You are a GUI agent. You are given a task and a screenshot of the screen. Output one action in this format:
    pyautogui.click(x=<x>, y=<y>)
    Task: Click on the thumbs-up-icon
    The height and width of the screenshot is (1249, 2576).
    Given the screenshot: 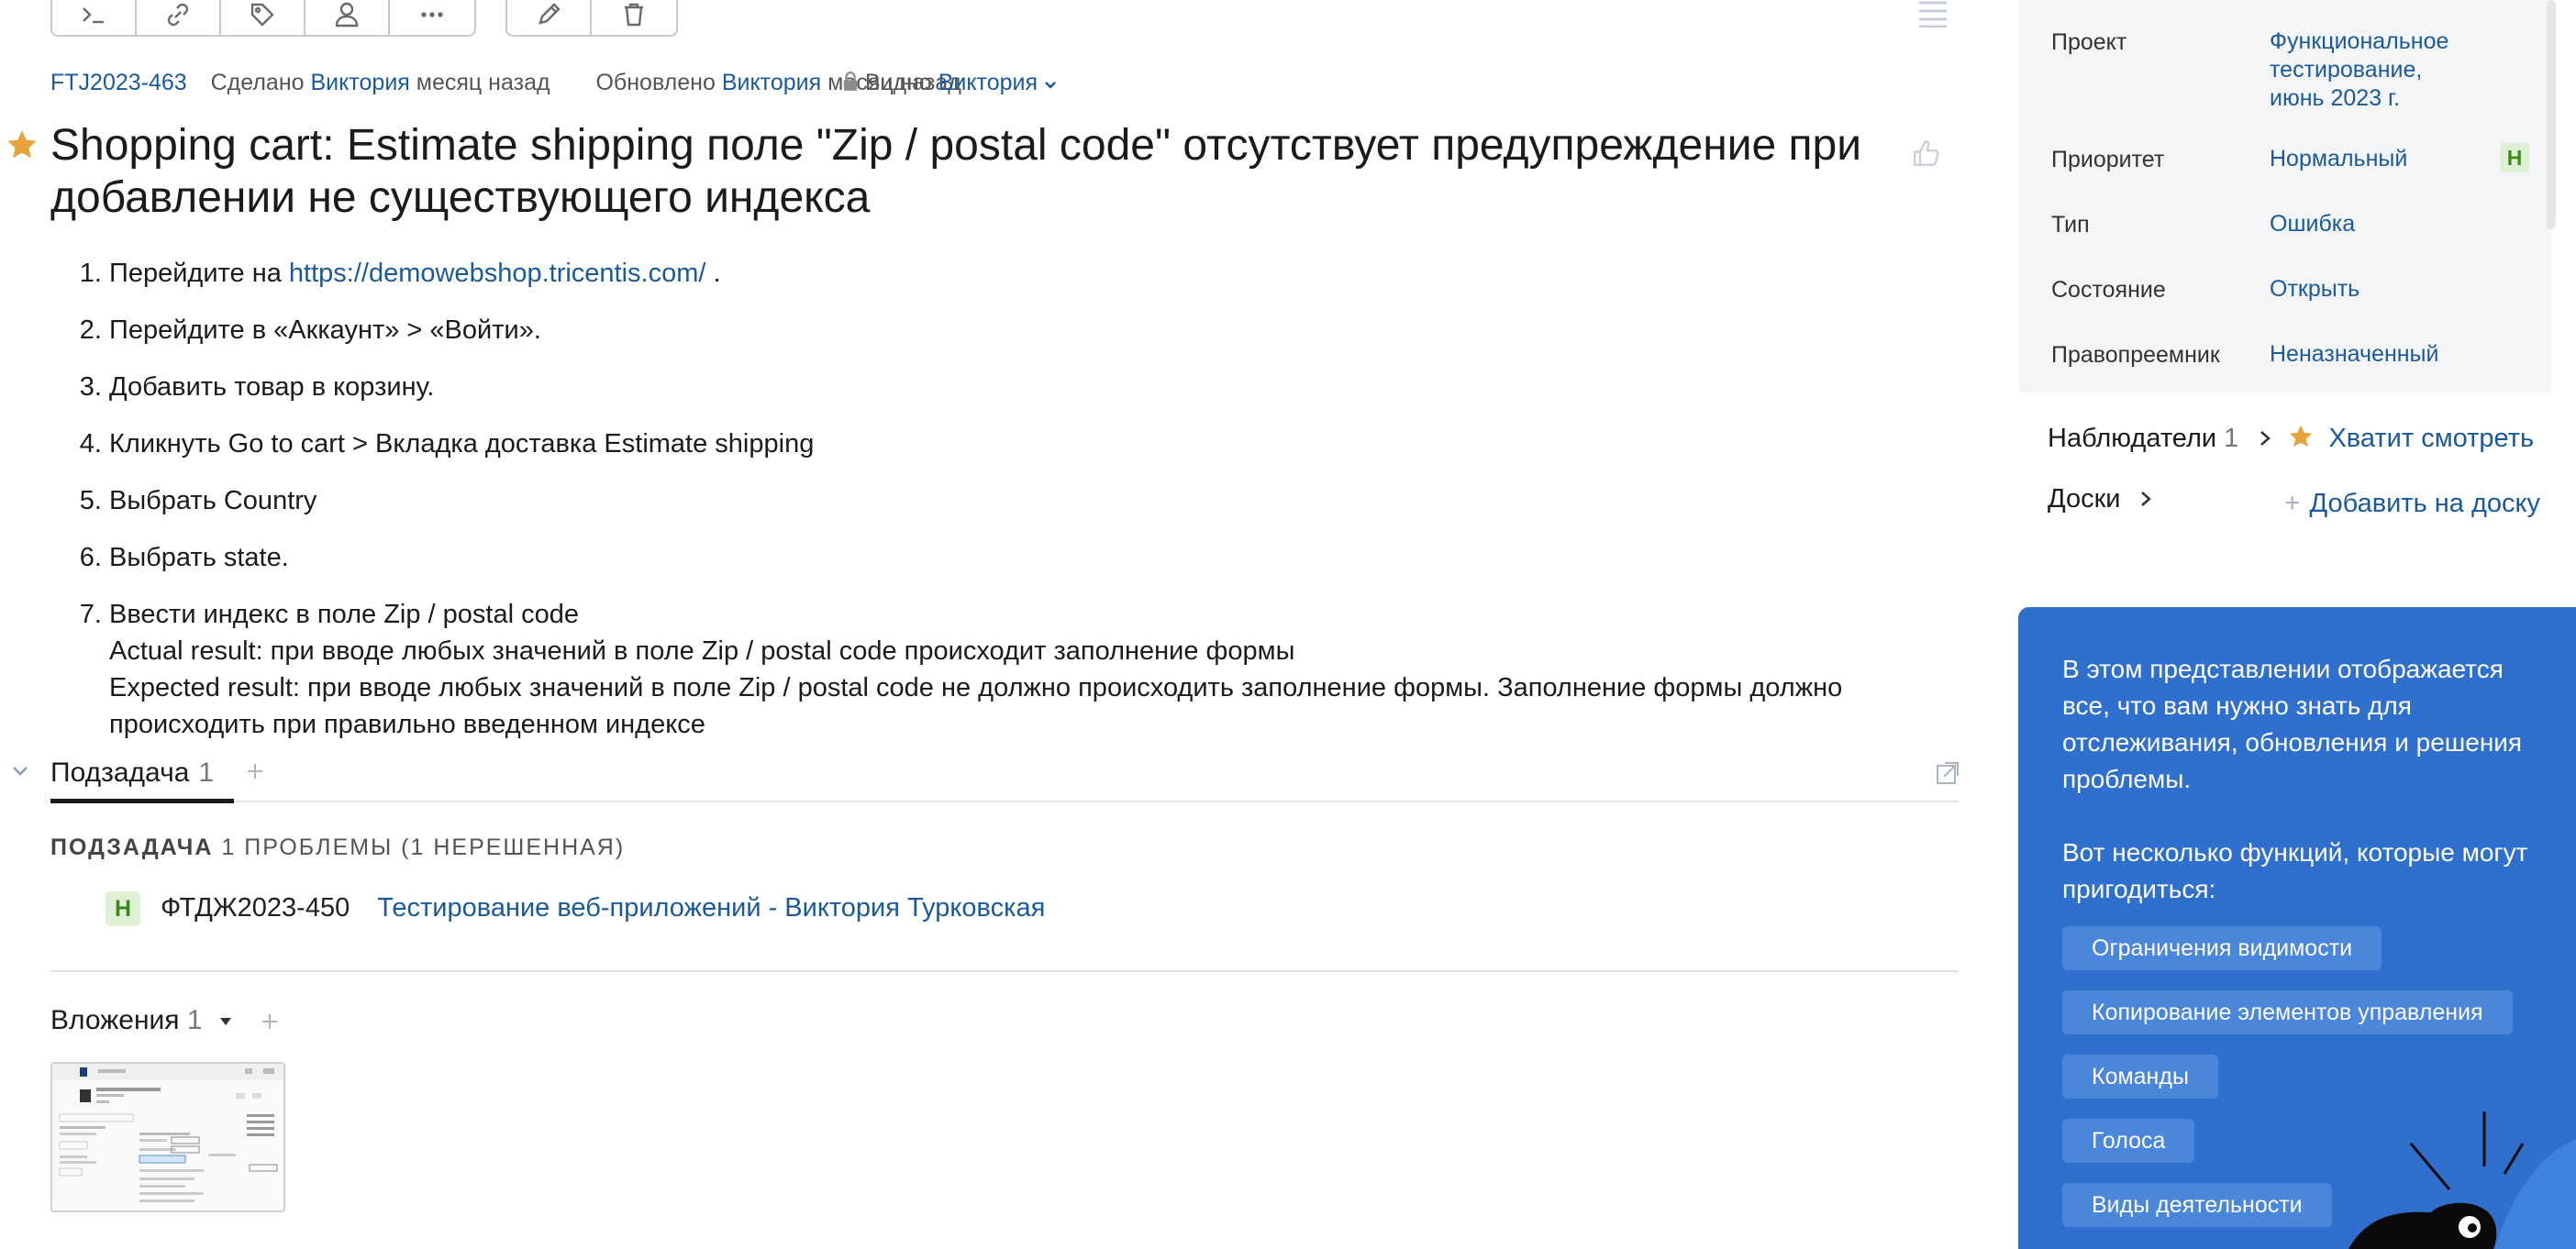 What is the action you would take?
    pyautogui.click(x=1926, y=153)
    